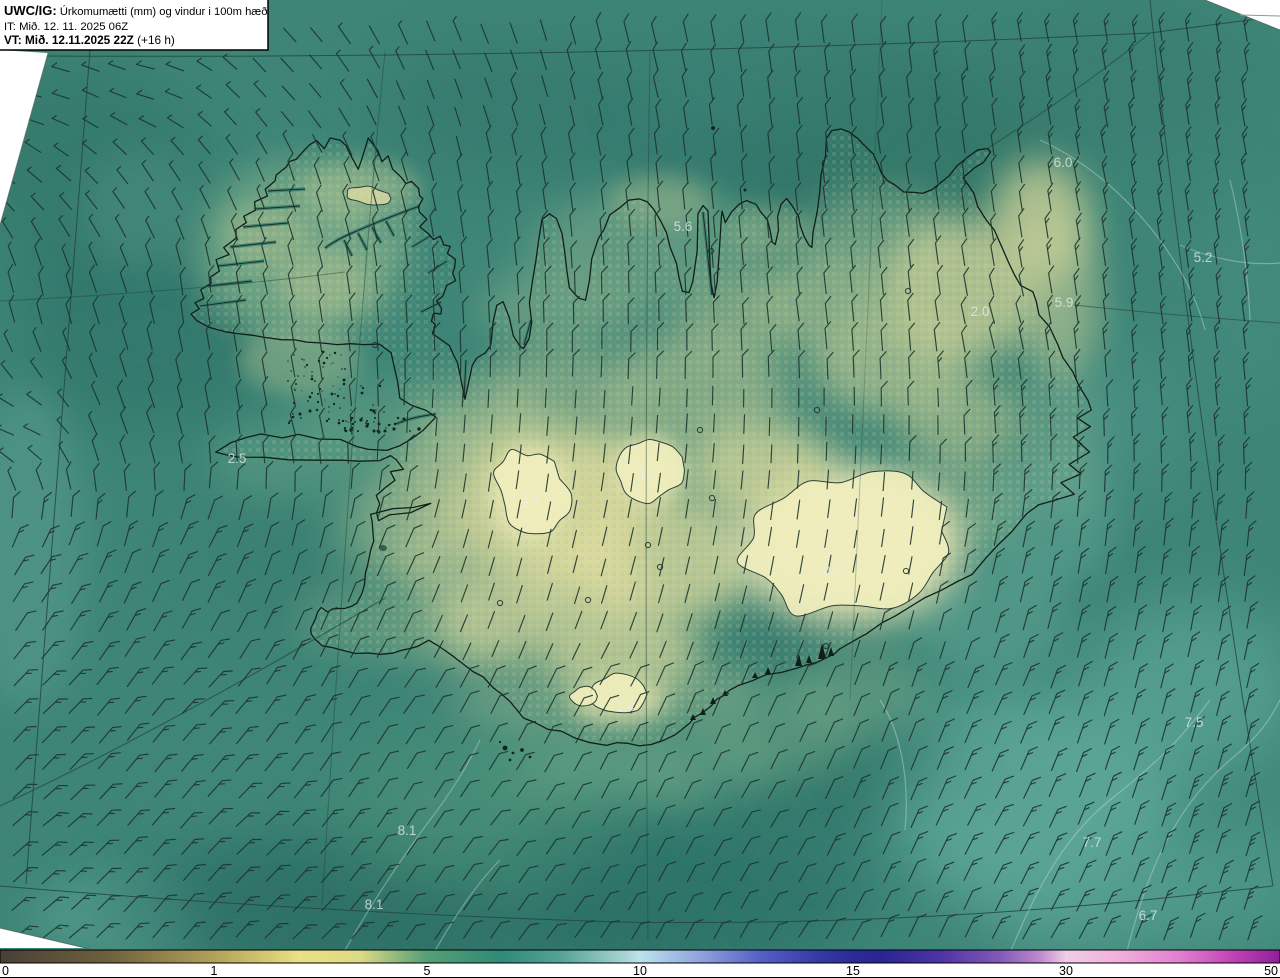 This screenshot has height=978, width=1280. What do you see at coordinates (1194, 722) in the screenshot?
I see `svg-text: 7.5` at bounding box center [1194, 722].